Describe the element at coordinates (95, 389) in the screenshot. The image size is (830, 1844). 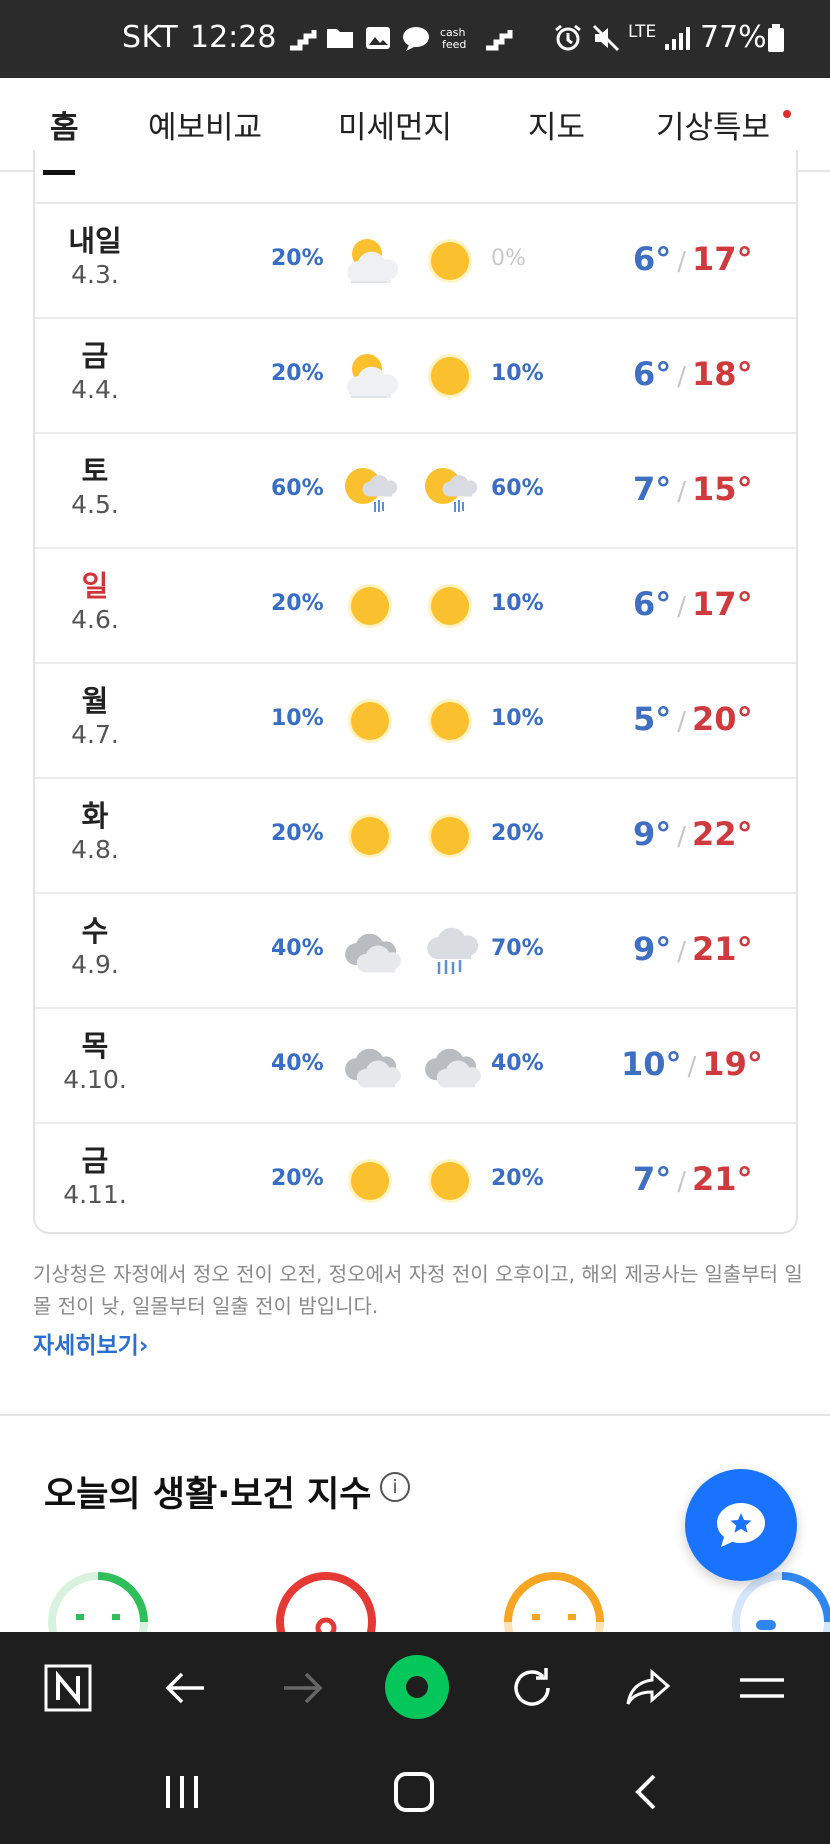
I see `forecast-date: 4.4.` at that location.